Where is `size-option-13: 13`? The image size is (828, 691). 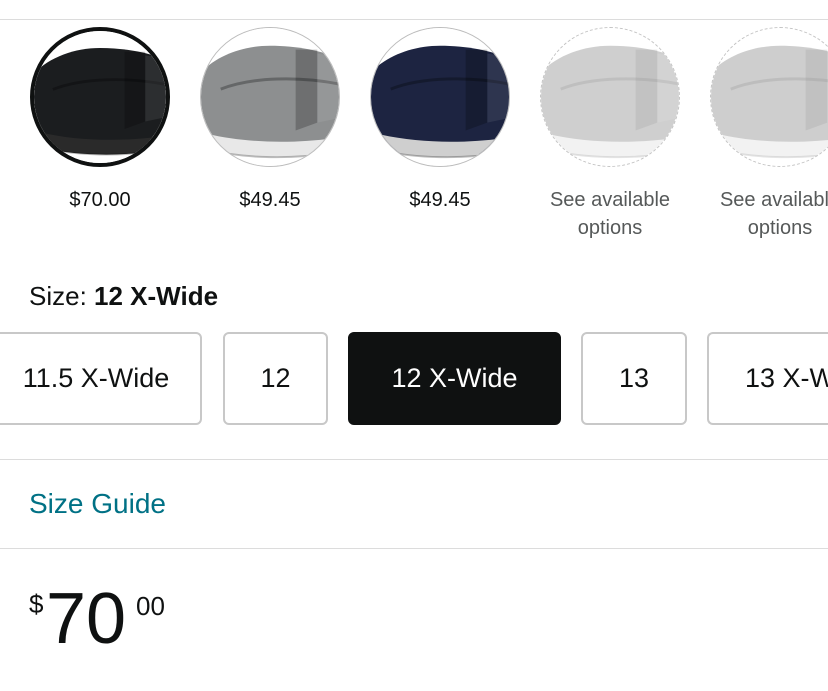
size-option-13: 13 is located at coordinates (634, 378).